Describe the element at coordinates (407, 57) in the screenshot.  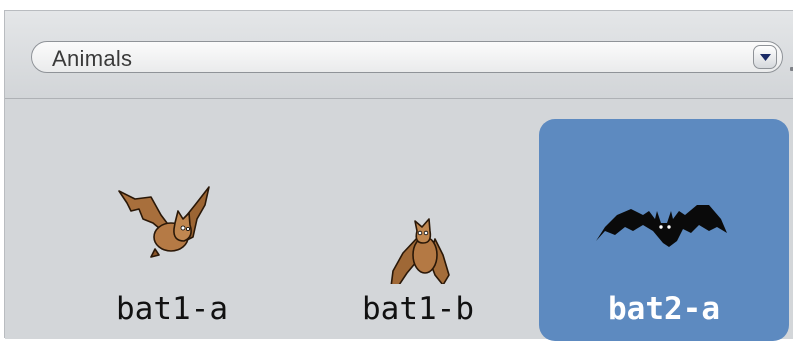
I see `category-select: Animals` at that location.